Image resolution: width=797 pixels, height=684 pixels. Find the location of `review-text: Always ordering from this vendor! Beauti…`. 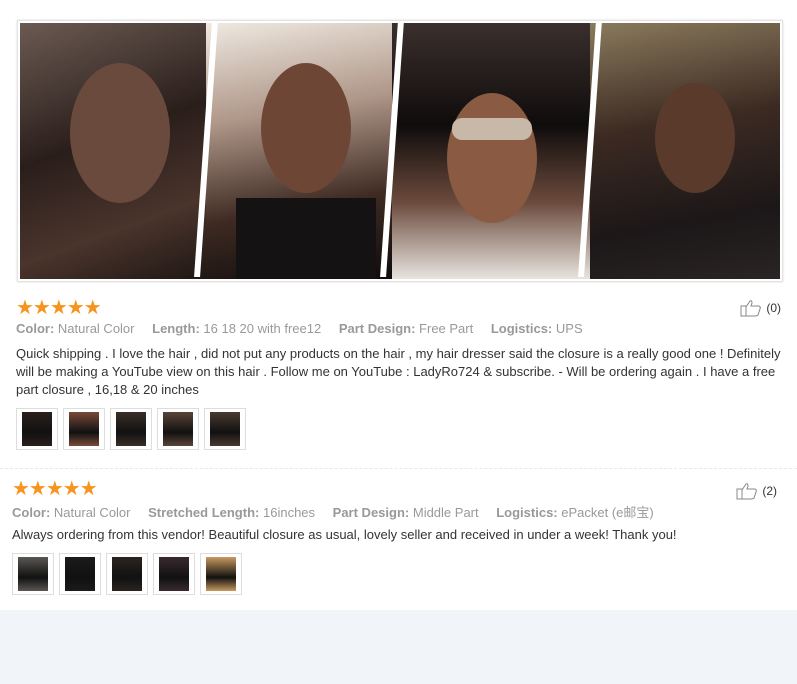

review-text: Always ordering from this vendor! Beauti… is located at coordinates (344, 534).